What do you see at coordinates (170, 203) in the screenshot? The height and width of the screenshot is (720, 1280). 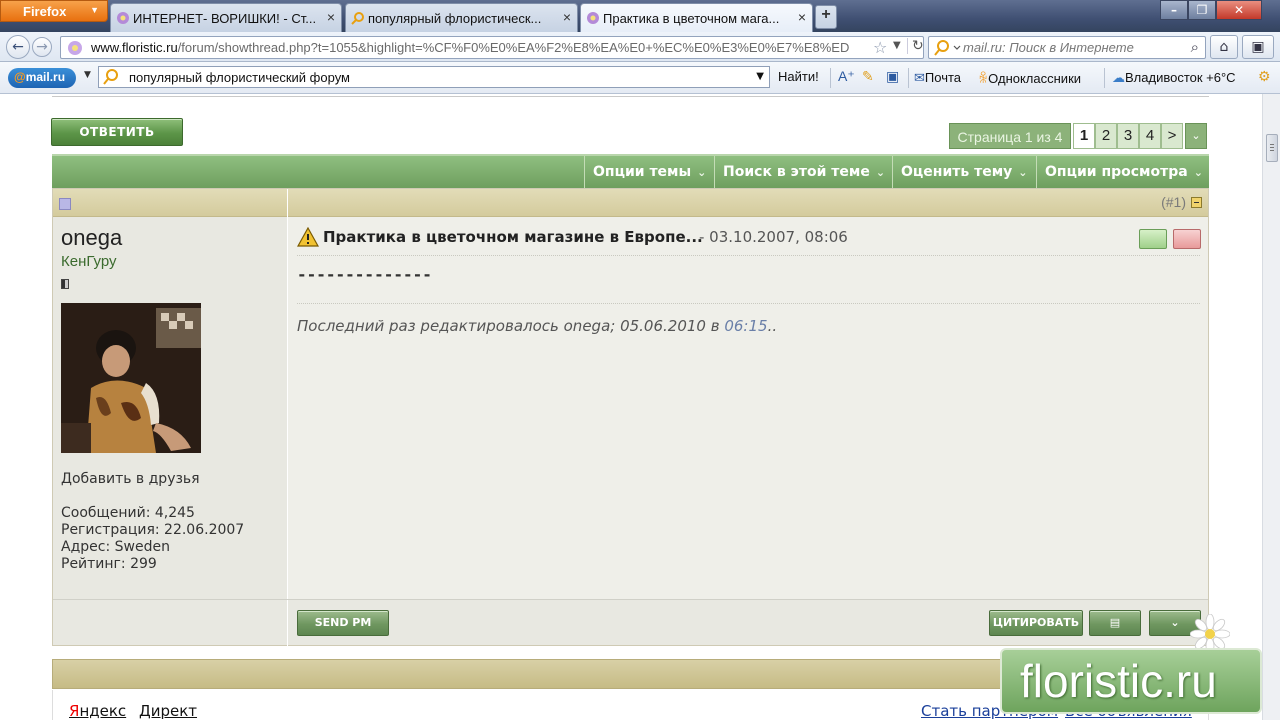 I see `post-header-left` at bounding box center [170, 203].